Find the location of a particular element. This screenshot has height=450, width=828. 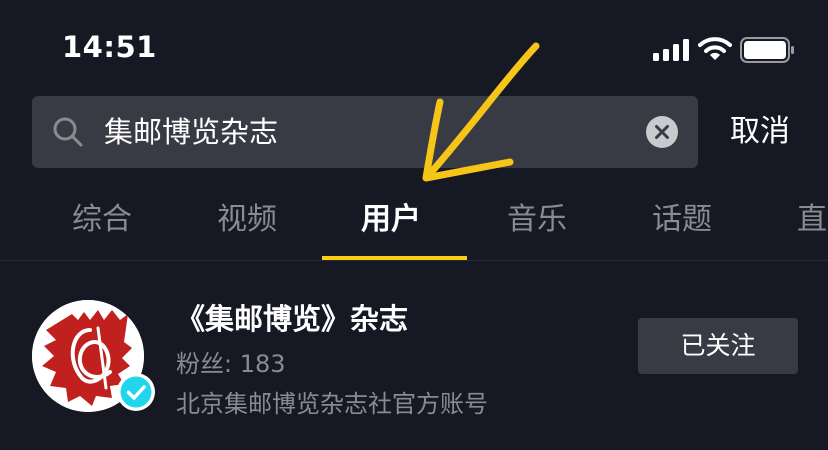

wifi-icon is located at coordinates (715, 48).